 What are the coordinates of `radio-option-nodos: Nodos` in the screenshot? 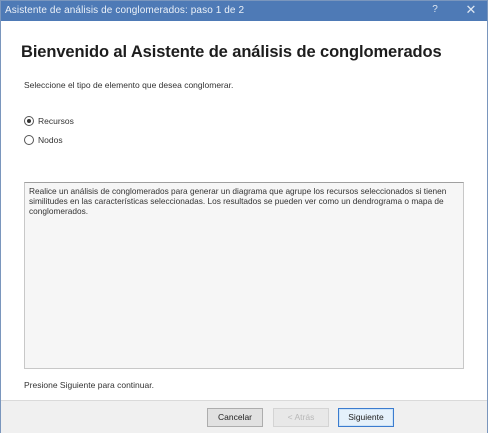 It's located at (43, 140).